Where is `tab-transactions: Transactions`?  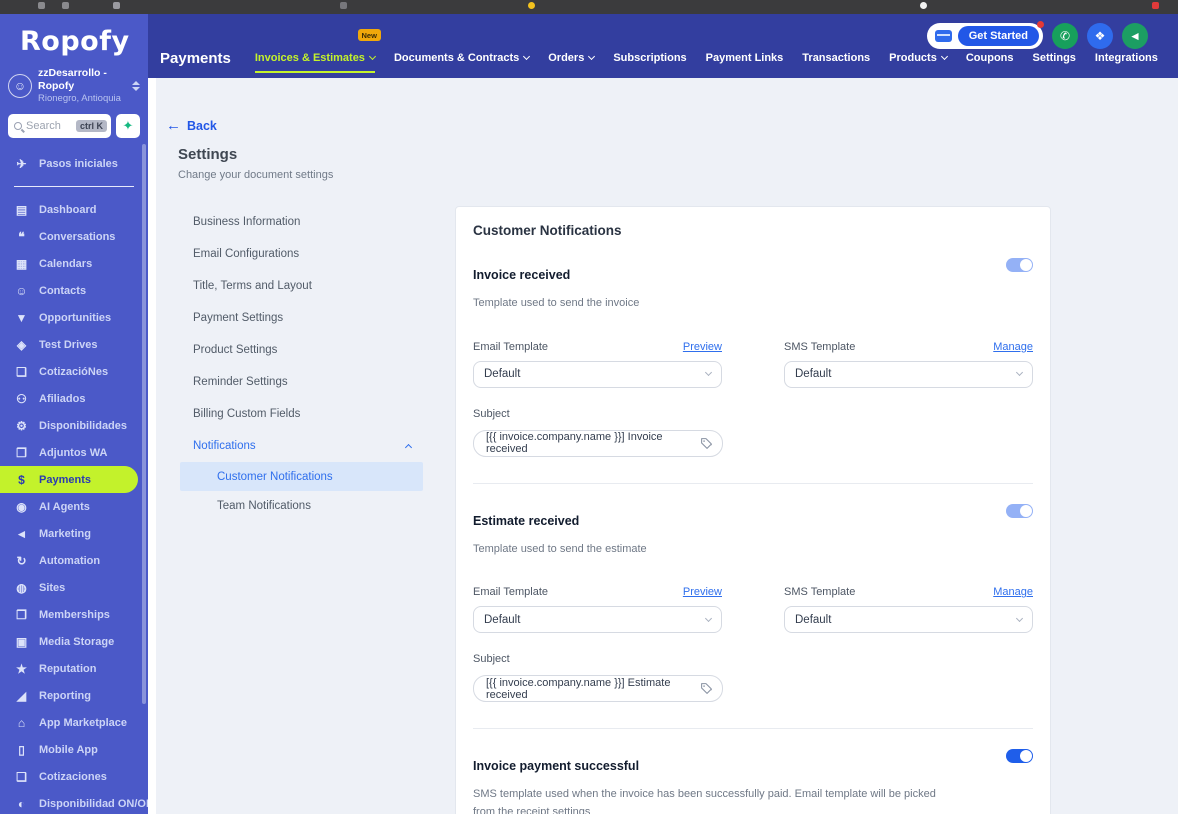
tab-transactions: Transactions is located at coordinates (836, 58).